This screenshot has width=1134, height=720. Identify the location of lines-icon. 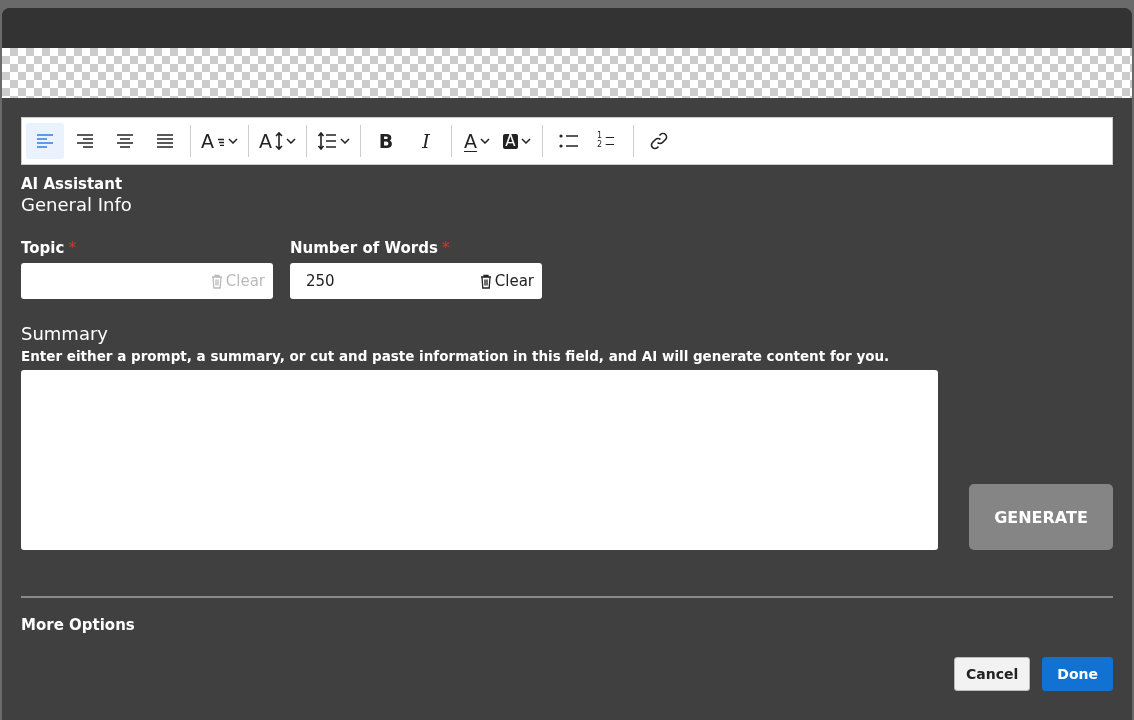
(221, 141).